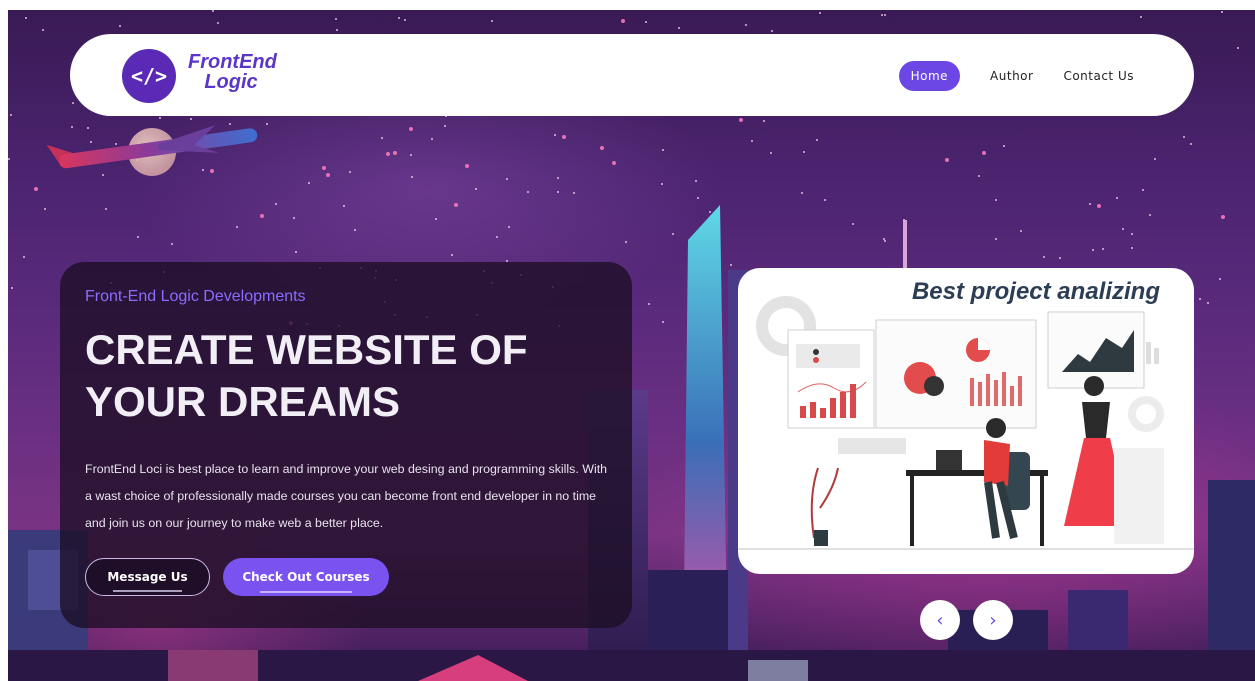 This screenshot has width=1255, height=681. I want to click on slider-next-button: ›, so click(993, 620).